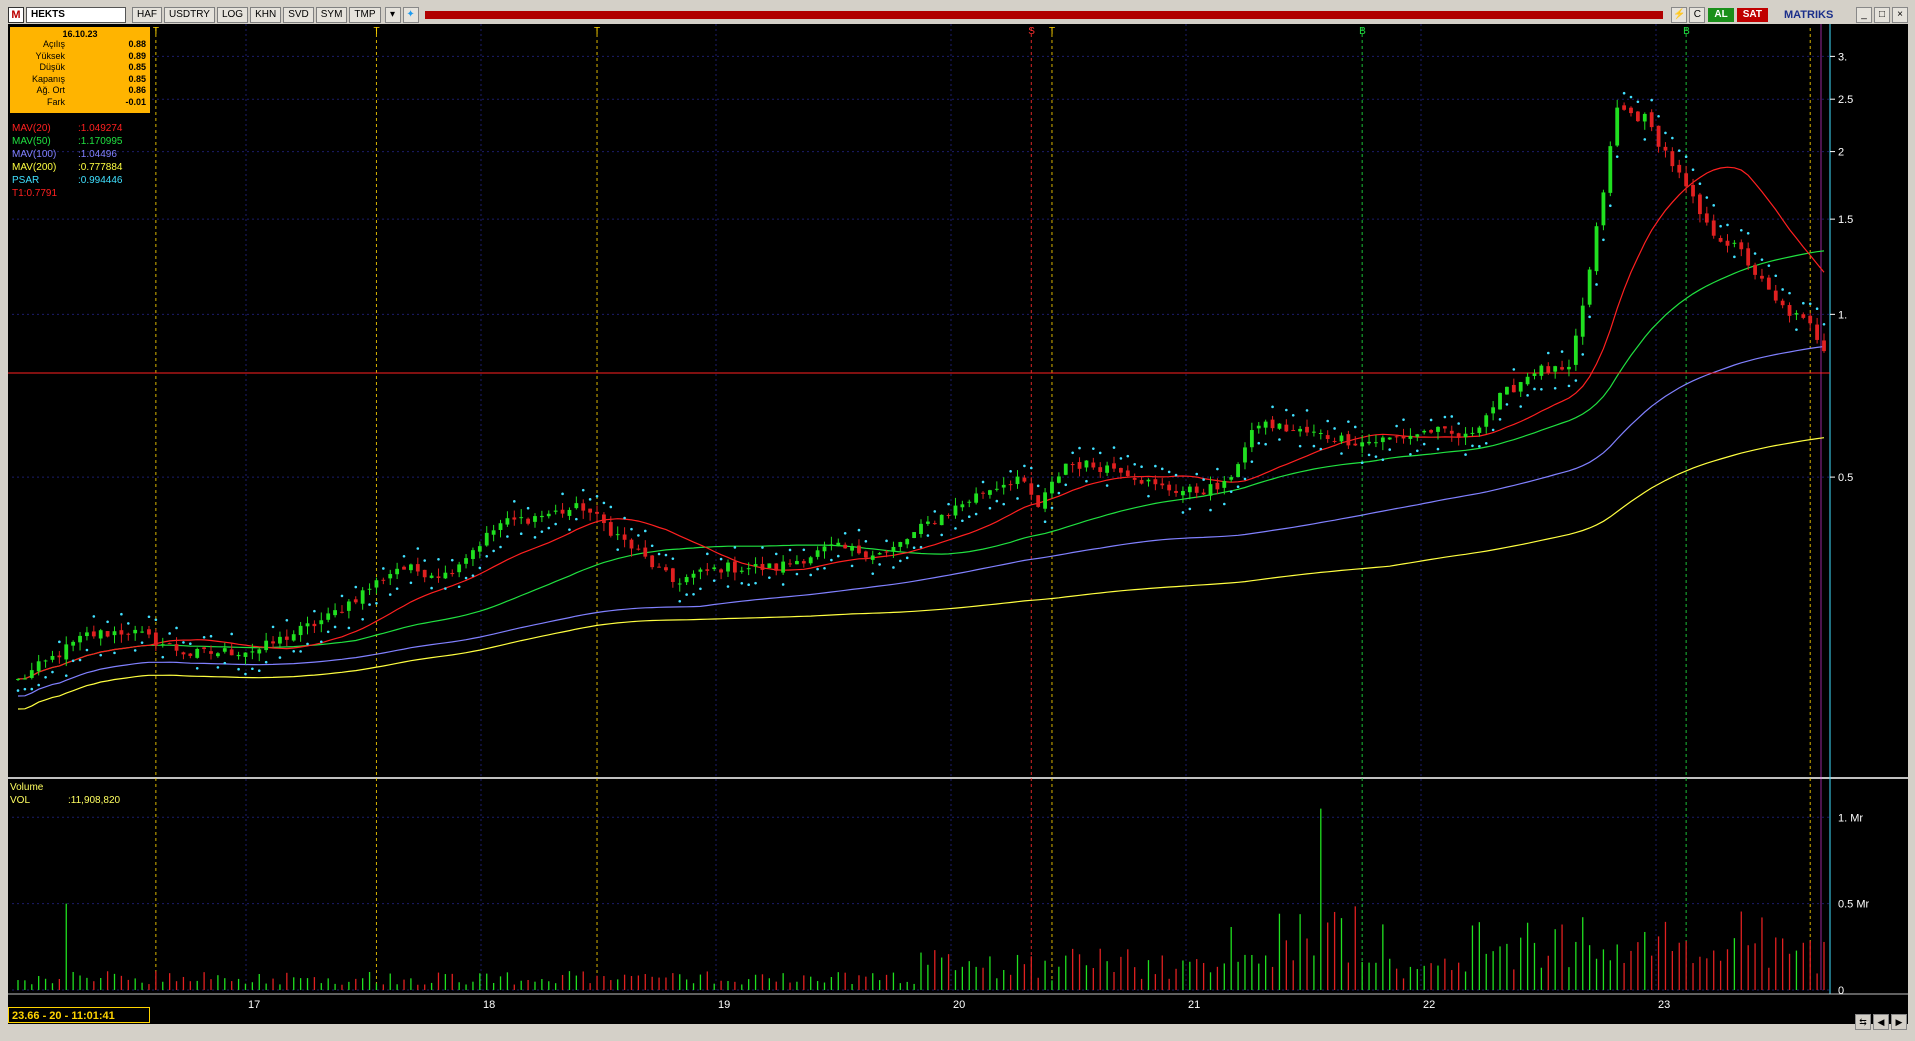 The width and height of the screenshot is (1915, 1041). I want to click on volume-tick-label: 0, so click(1841, 991).